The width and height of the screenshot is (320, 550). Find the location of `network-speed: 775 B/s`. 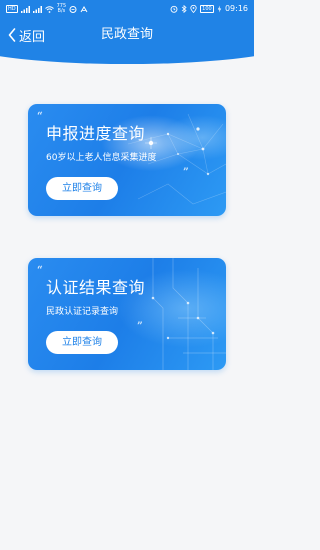

network-speed: 775 B/s is located at coordinates (62, 9).